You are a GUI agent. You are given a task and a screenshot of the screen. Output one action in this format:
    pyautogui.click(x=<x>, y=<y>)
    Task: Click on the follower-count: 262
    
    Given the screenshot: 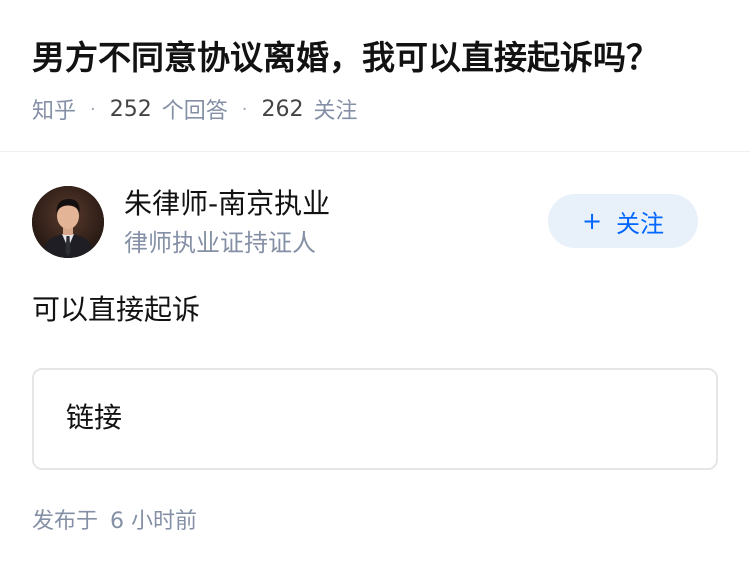 What is the action you would take?
    pyautogui.click(x=282, y=109)
    